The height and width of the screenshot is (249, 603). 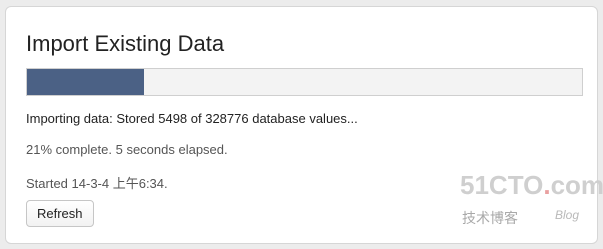 I want to click on watermark-brand-prefix: 51CTO, so click(x=502, y=185).